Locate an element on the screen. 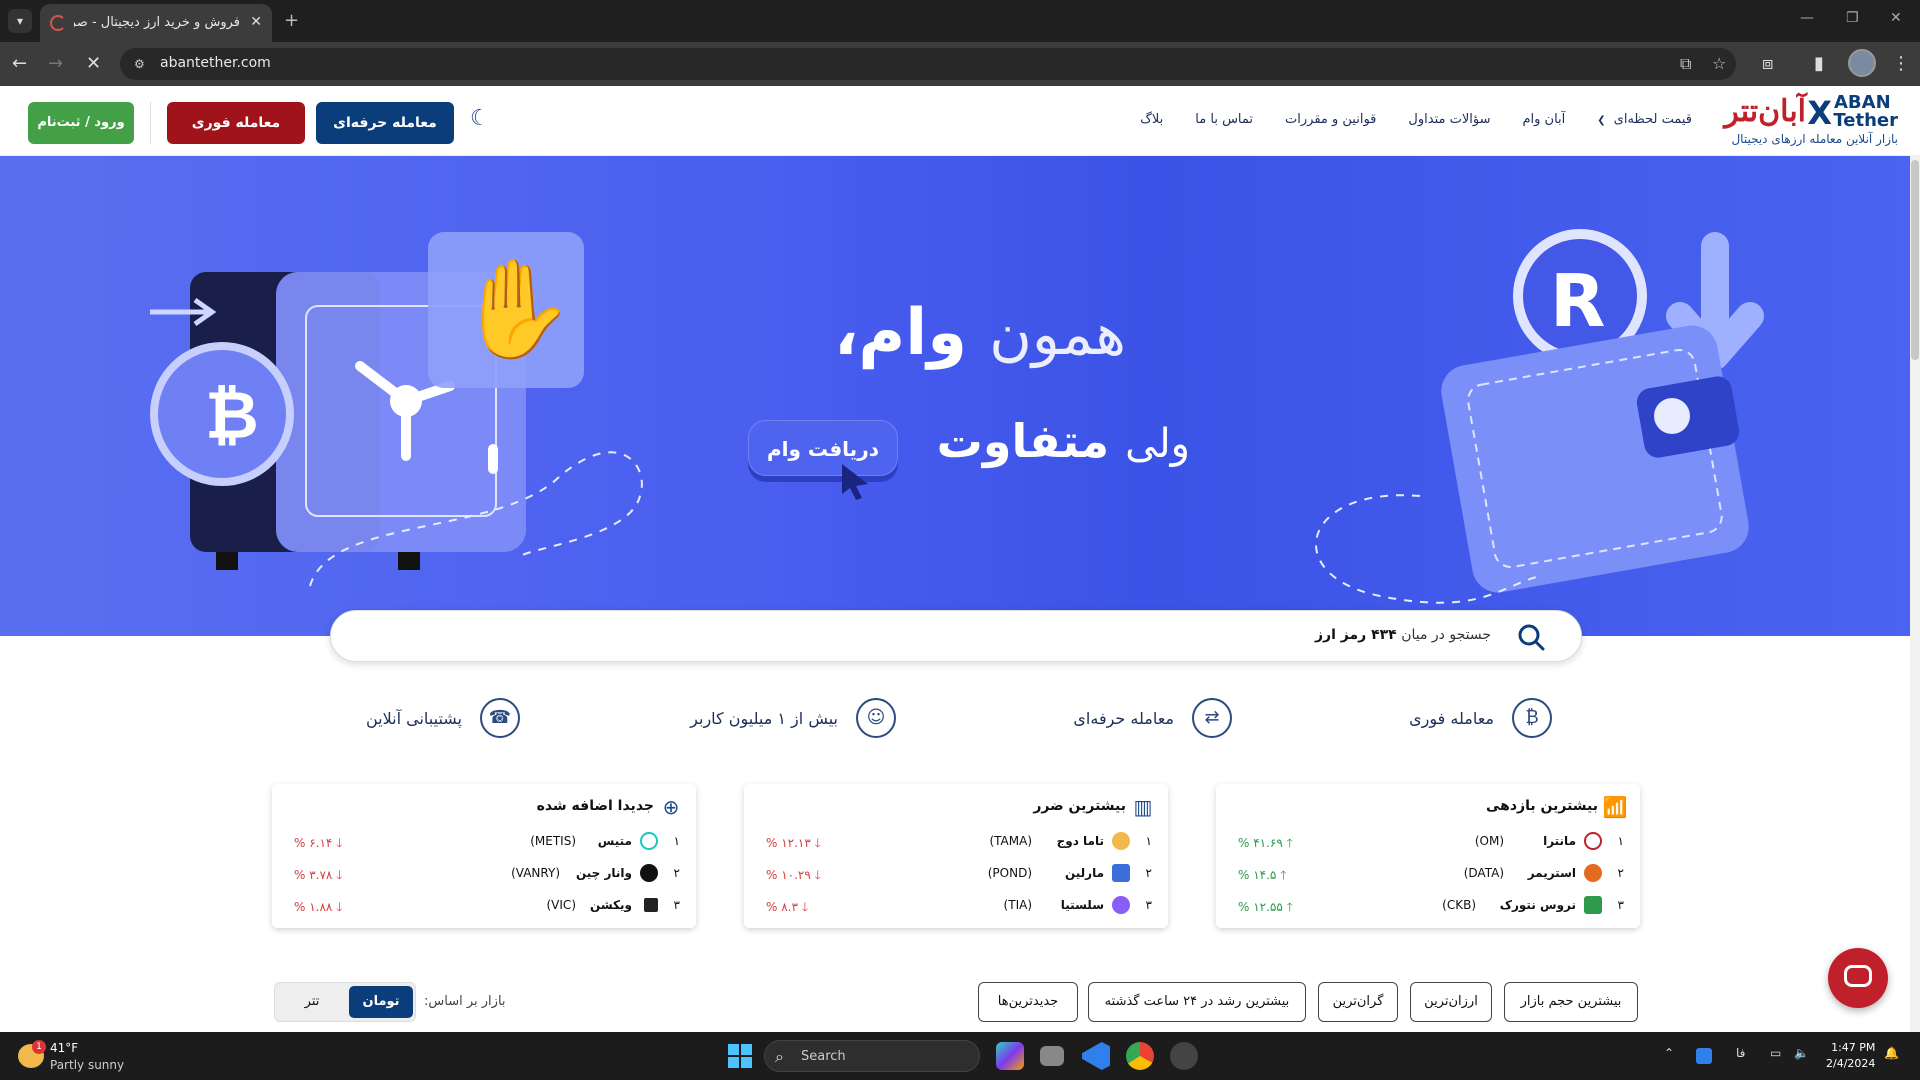 Image resolution: width=1920 pixels, height=1080 pixels. copilot-app-icon is located at coordinates (1010, 1056).